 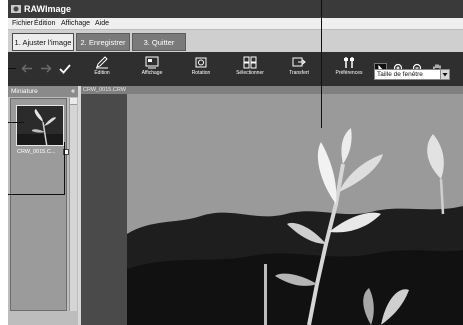 I want to click on select-button: Sélectionner, so click(x=250, y=69).